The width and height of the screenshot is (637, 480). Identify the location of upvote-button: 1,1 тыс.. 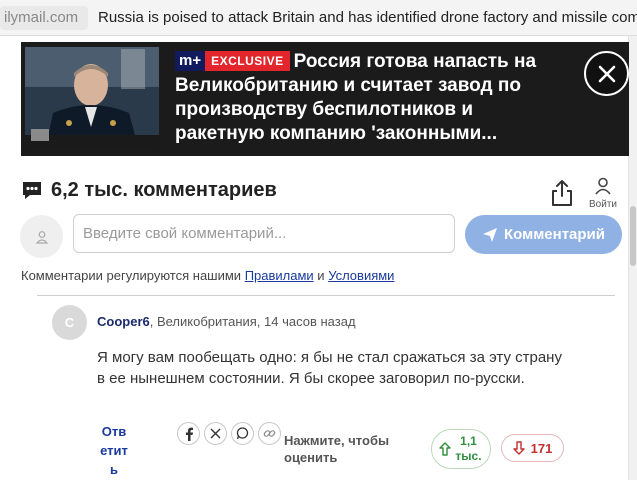
(461, 449).